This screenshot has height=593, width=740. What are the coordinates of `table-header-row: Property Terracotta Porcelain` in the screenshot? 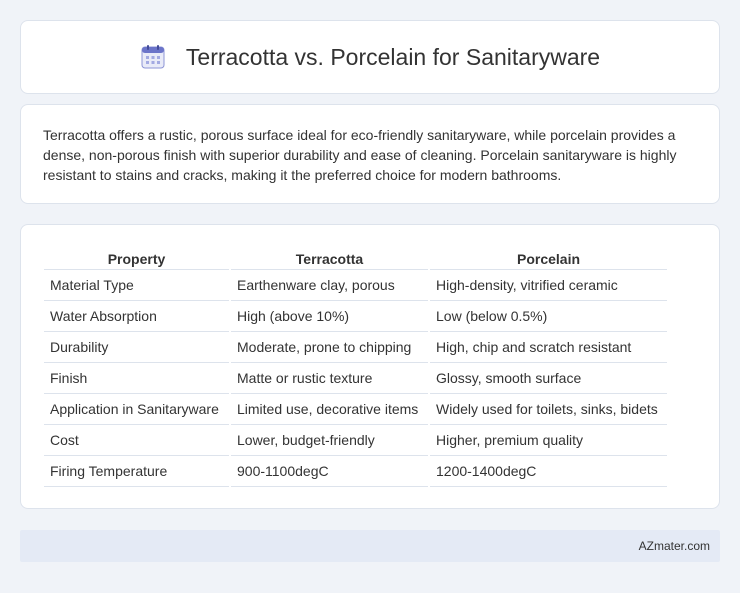 It's located at (355, 258).